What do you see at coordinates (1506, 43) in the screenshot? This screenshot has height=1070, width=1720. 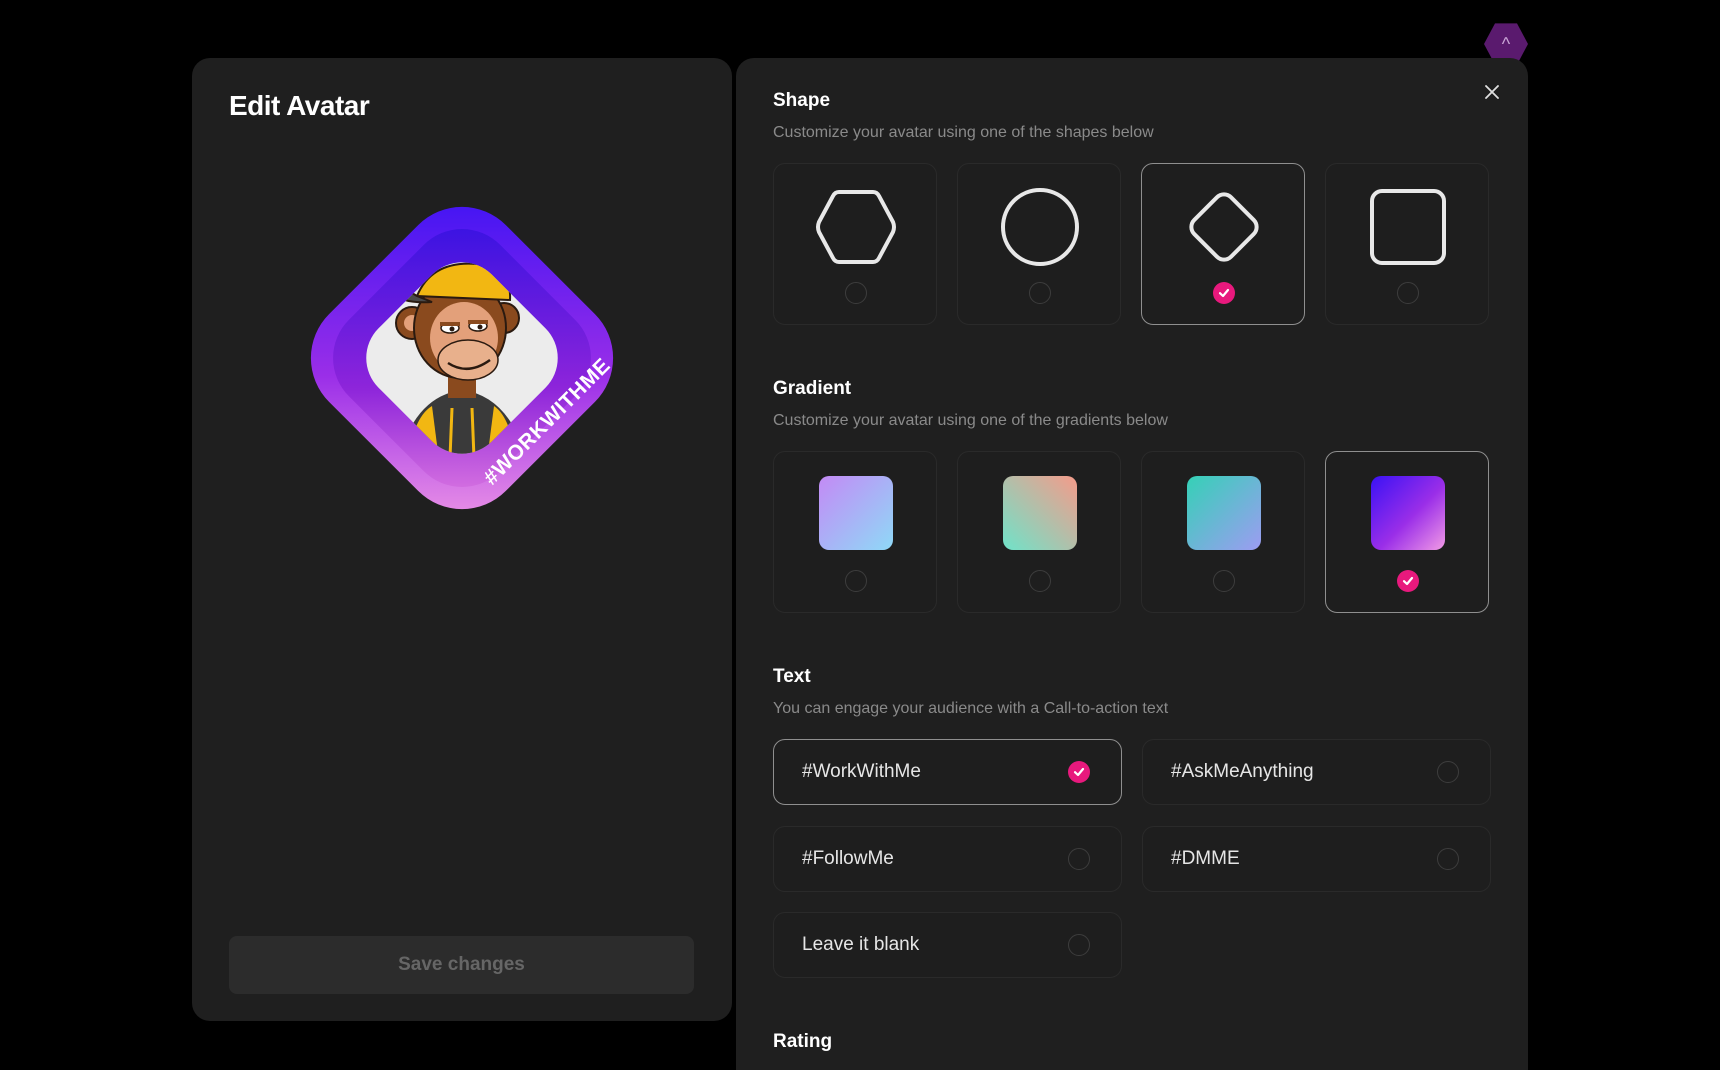 I see `chevron-up-icon: ^` at bounding box center [1506, 43].